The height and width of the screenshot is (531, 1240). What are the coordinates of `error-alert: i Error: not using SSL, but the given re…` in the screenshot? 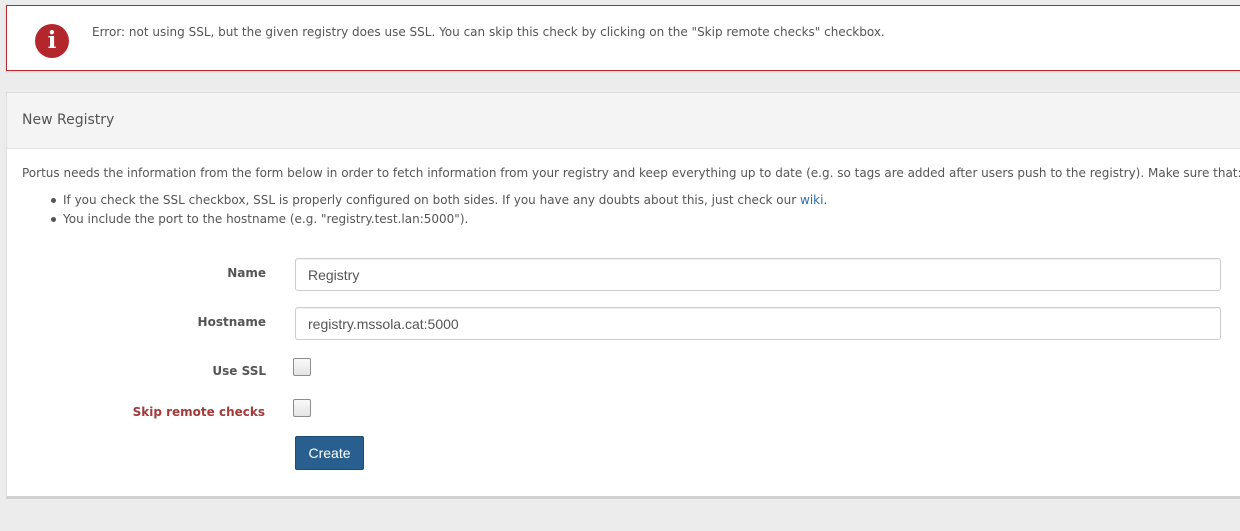 It's located at (623, 38).